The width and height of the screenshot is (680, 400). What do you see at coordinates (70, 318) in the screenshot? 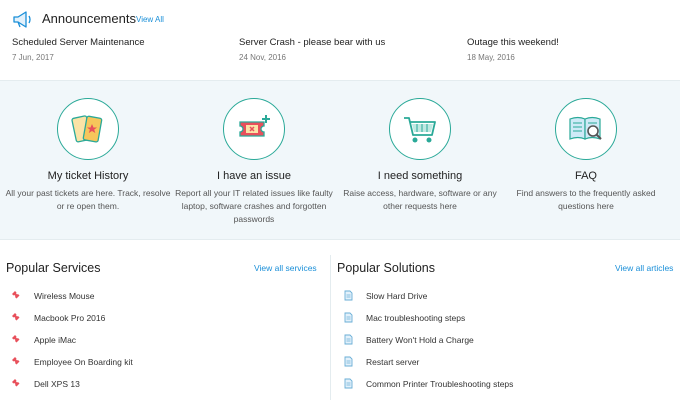
I see `service-label: Macbook Pro 2016` at bounding box center [70, 318].